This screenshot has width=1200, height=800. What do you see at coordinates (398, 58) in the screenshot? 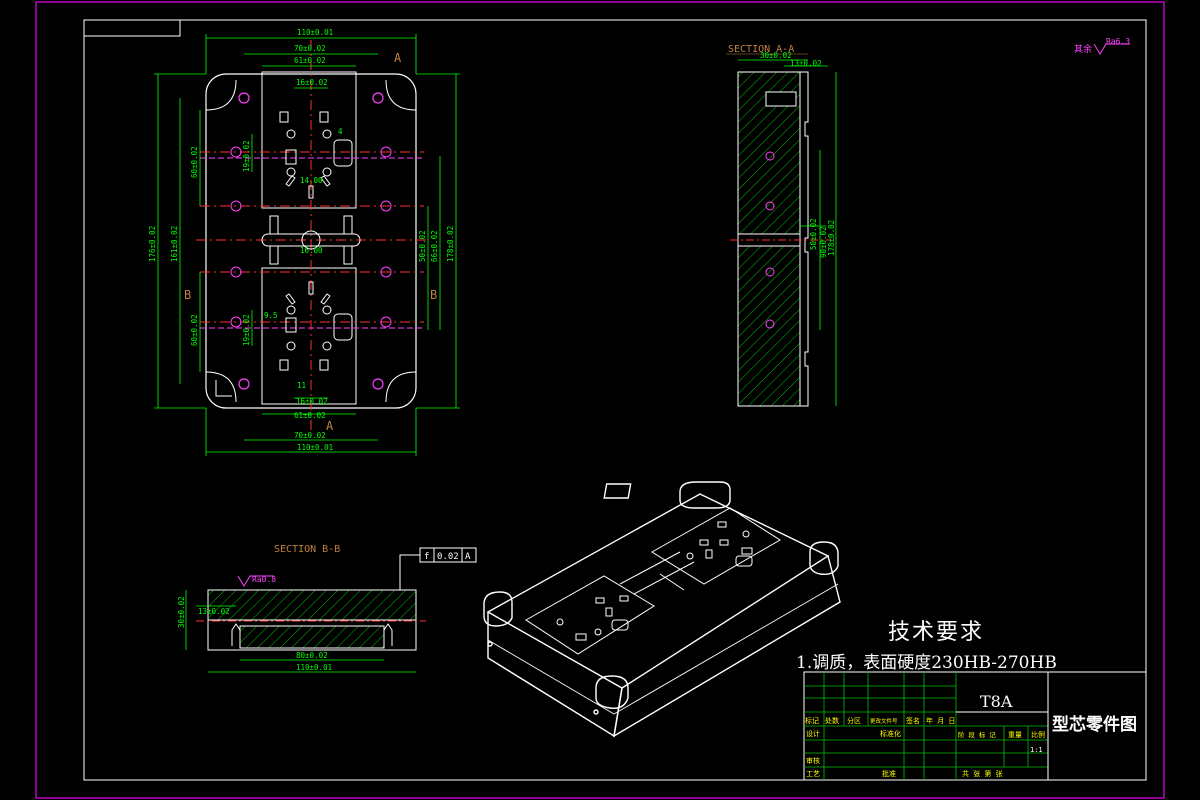
I see `section-label-a-top: A` at bounding box center [398, 58].